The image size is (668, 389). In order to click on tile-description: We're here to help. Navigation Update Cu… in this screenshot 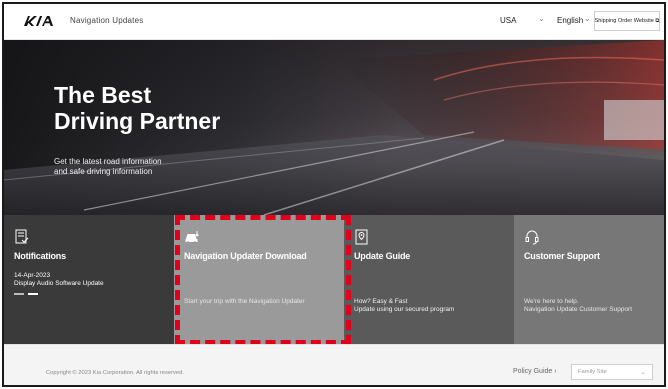, I will do `click(578, 306)`.